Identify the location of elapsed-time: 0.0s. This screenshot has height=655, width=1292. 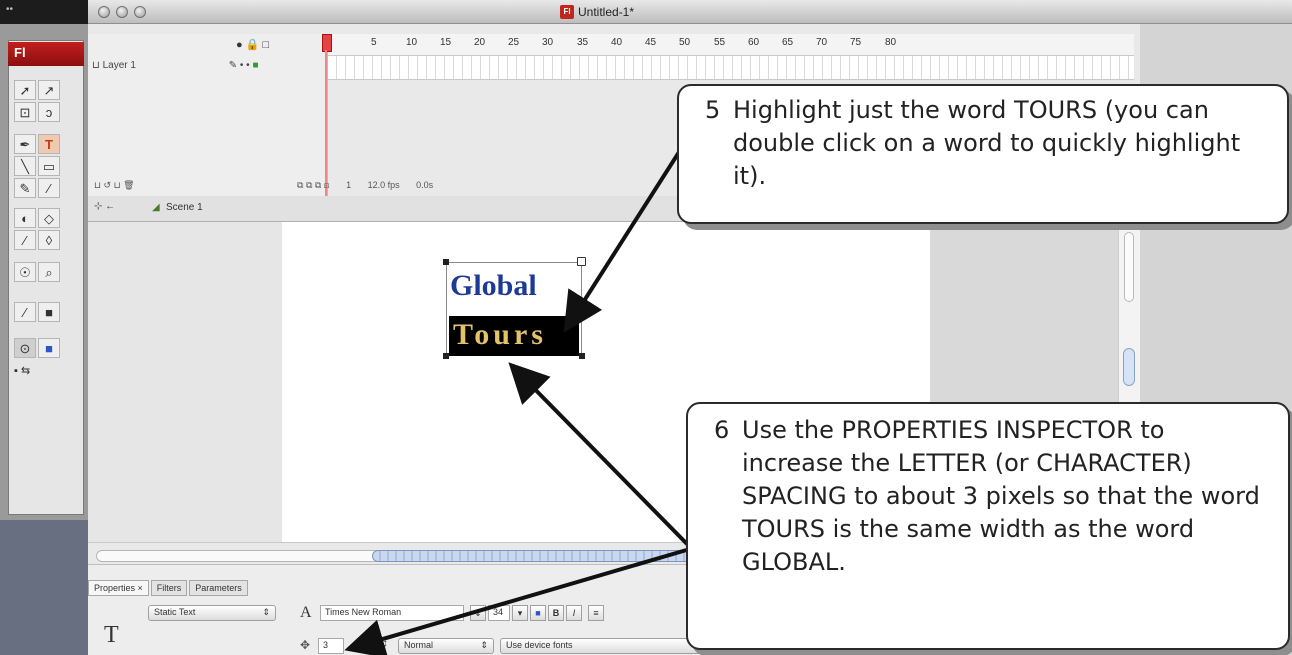
(425, 185).